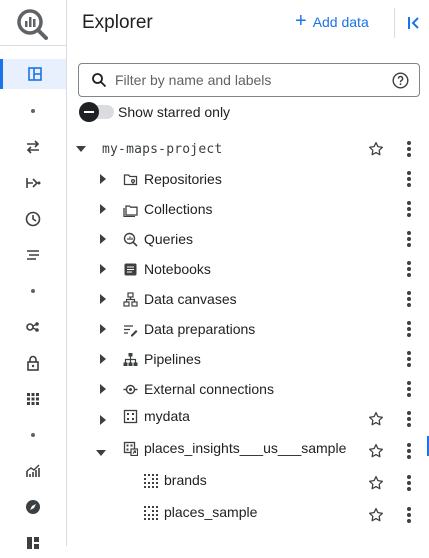 The height and width of the screenshot is (558, 429). What do you see at coordinates (172, 359) in the screenshot?
I see `tree-item-label: Pipelines` at bounding box center [172, 359].